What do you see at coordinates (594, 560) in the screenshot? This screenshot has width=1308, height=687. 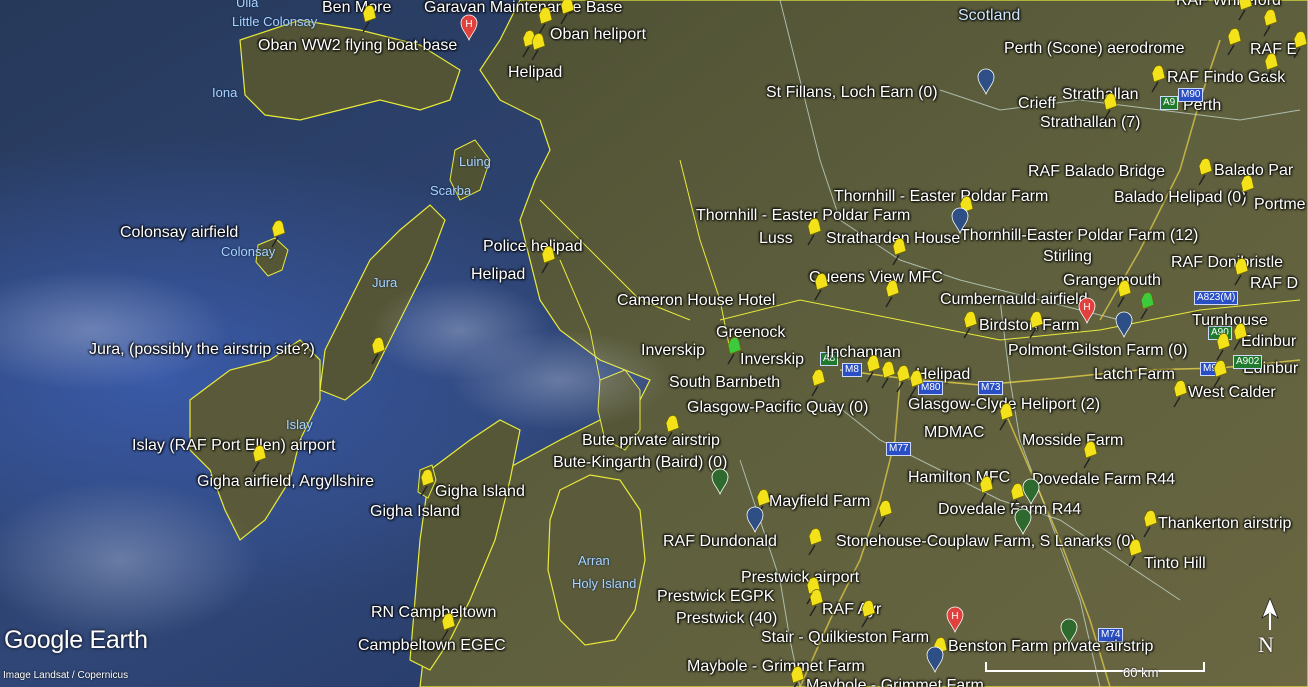 I see `place-label-arran: Arran` at bounding box center [594, 560].